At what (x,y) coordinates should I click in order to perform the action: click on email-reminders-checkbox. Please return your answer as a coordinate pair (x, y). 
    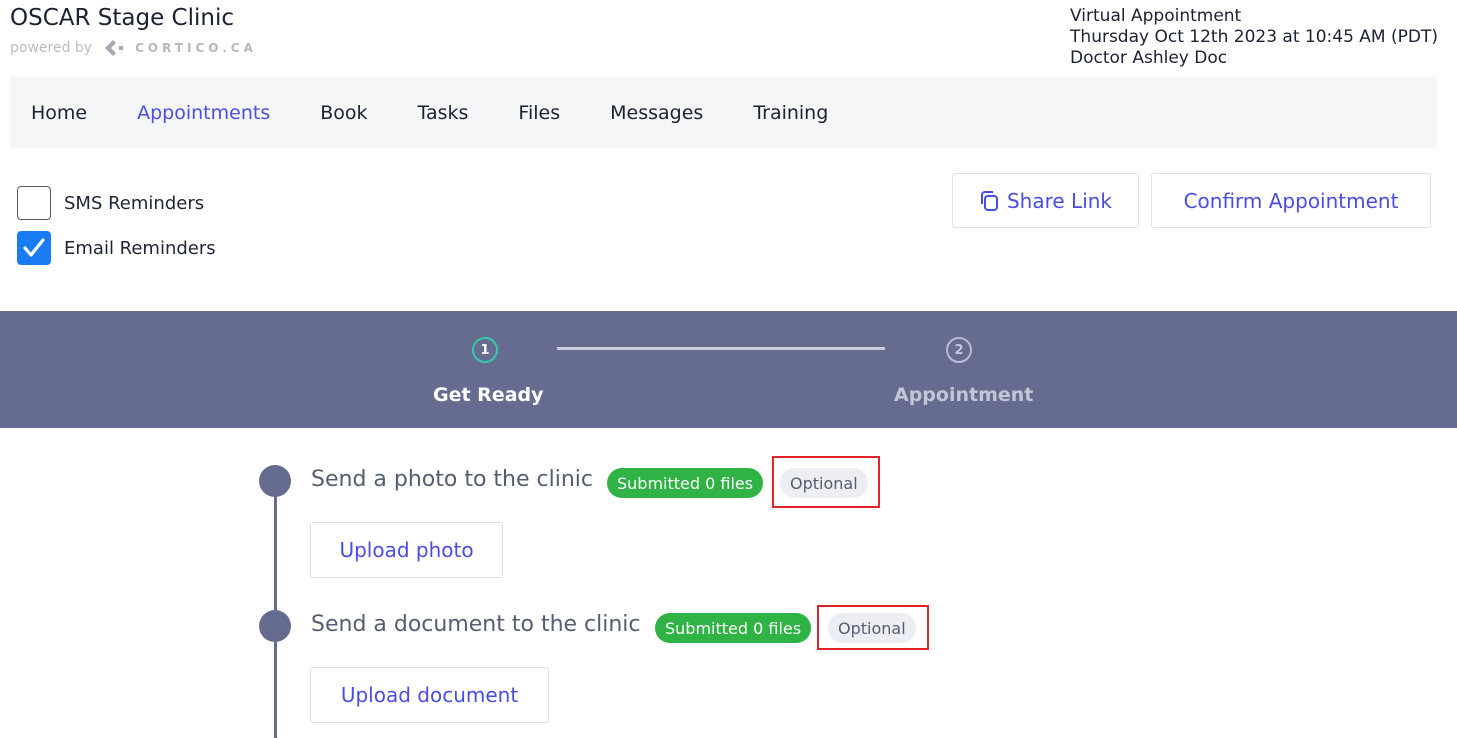
    Looking at the image, I should click on (34, 248).